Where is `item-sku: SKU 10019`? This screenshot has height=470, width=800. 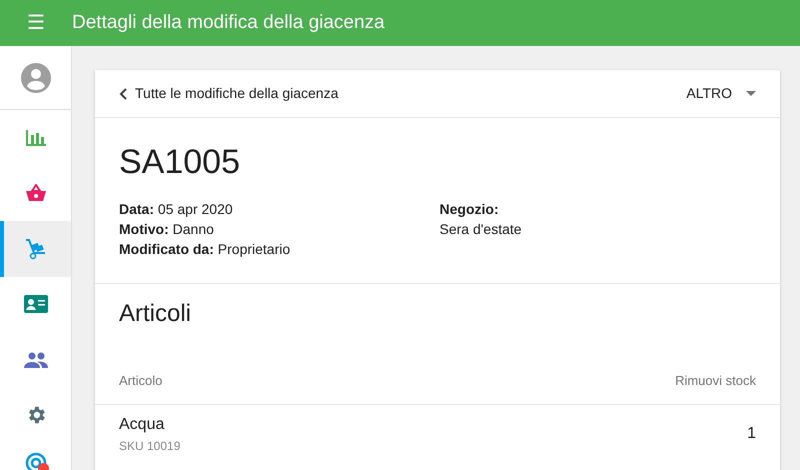
item-sku: SKU 10019 is located at coordinates (149, 447).